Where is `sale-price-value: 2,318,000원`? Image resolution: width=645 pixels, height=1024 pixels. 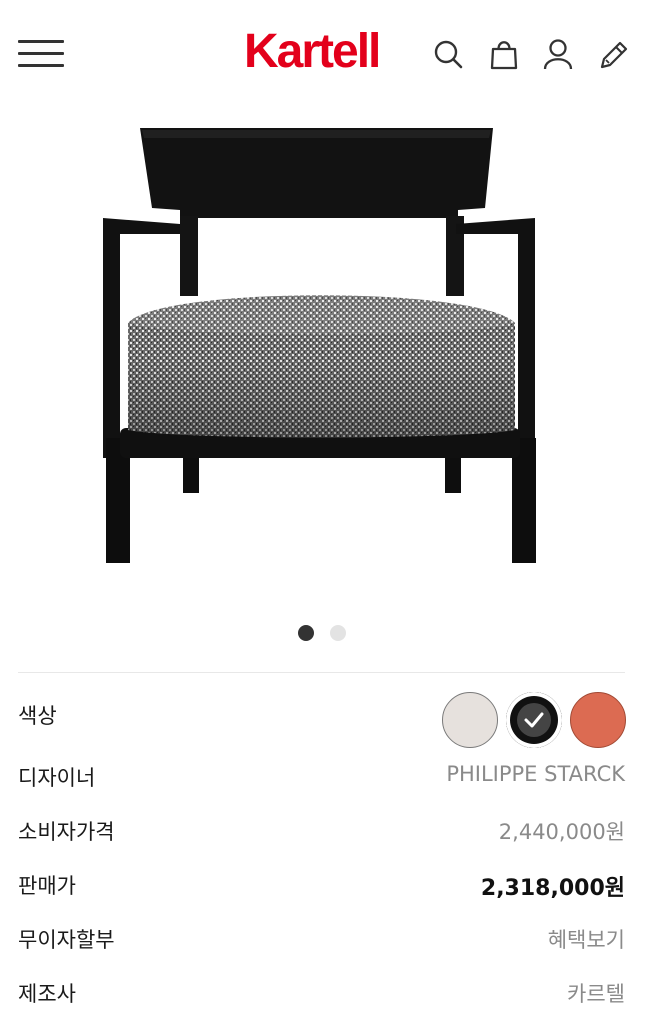 sale-price-value: 2,318,000원 is located at coordinates (552, 888).